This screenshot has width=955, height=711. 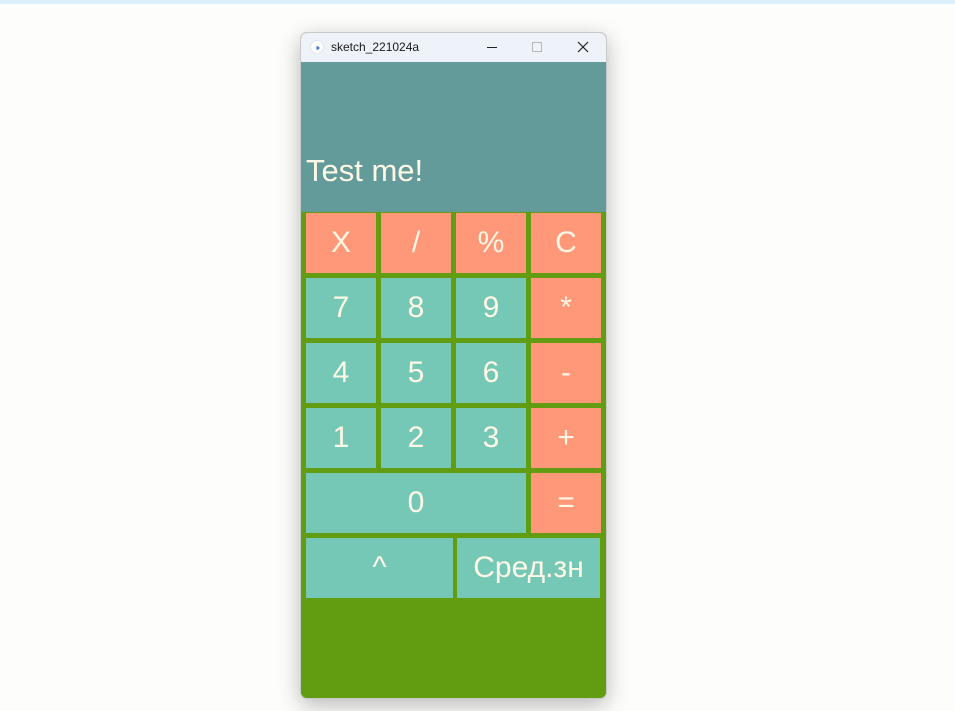 I want to click on digit-6-button: 6, so click(x=491, y=373).